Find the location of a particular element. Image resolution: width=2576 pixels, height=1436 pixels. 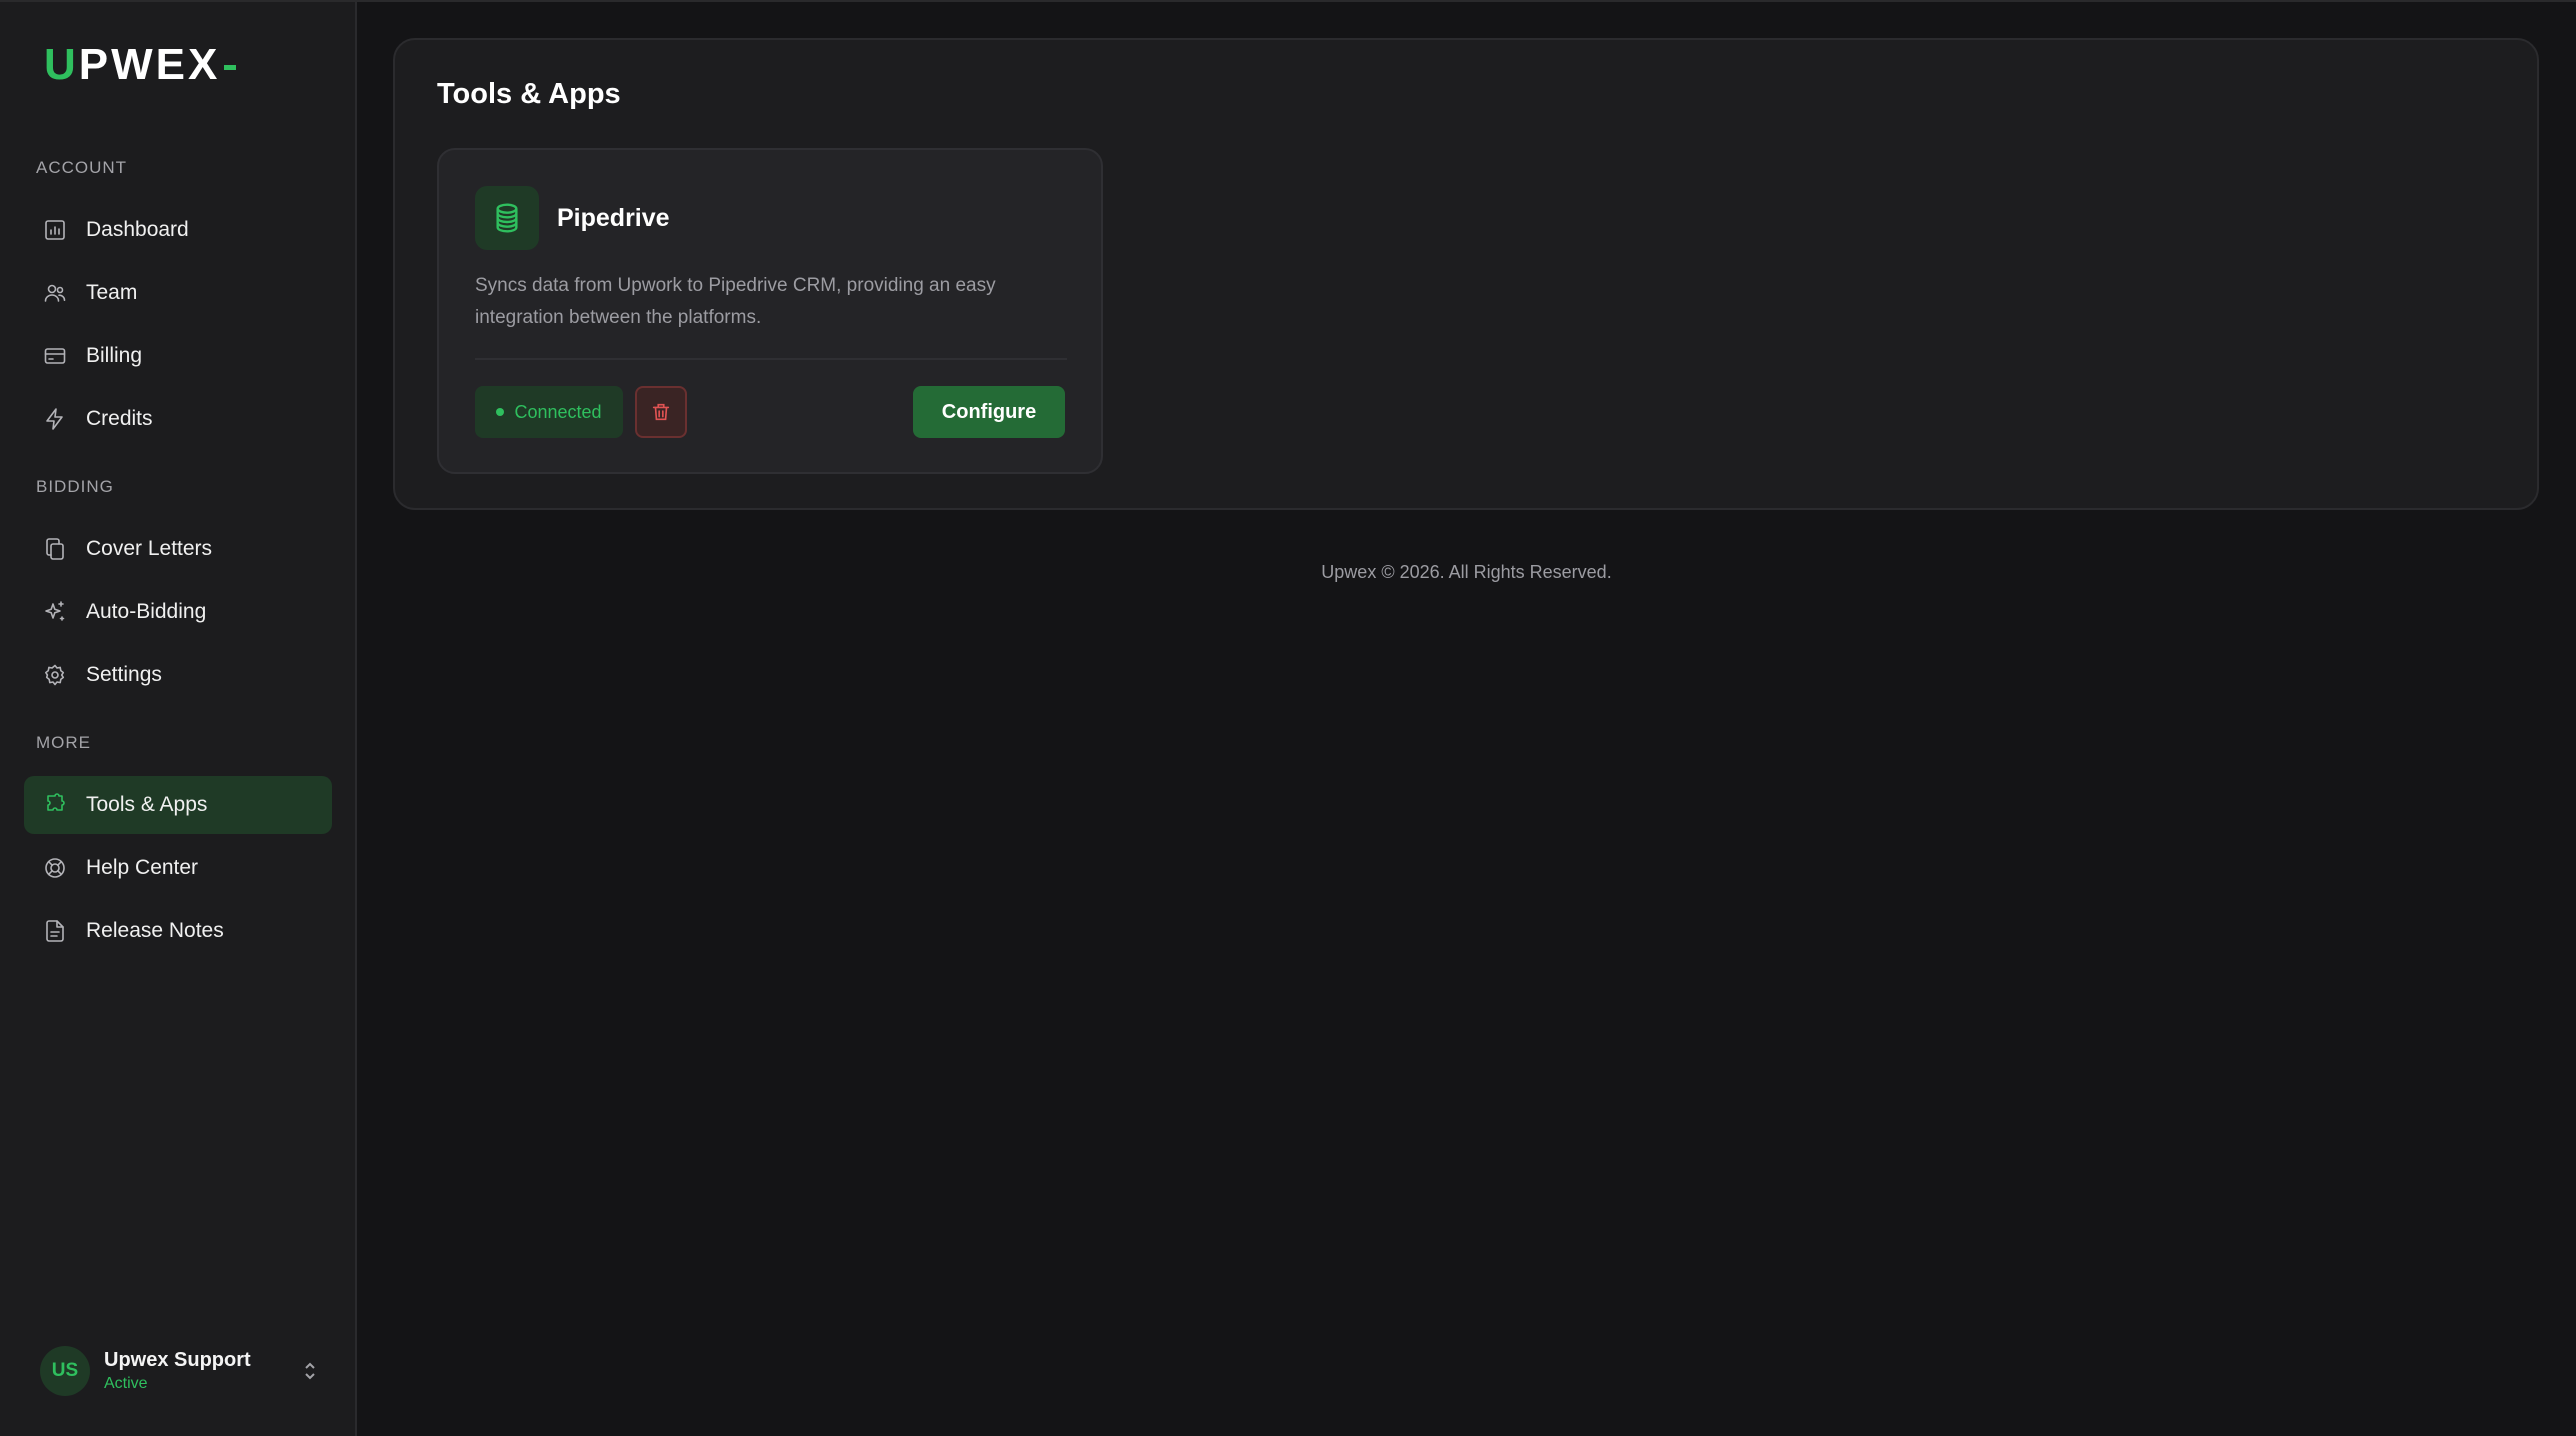

sidebar-item-help-center: Help Center is located at coordinates (178, 868).